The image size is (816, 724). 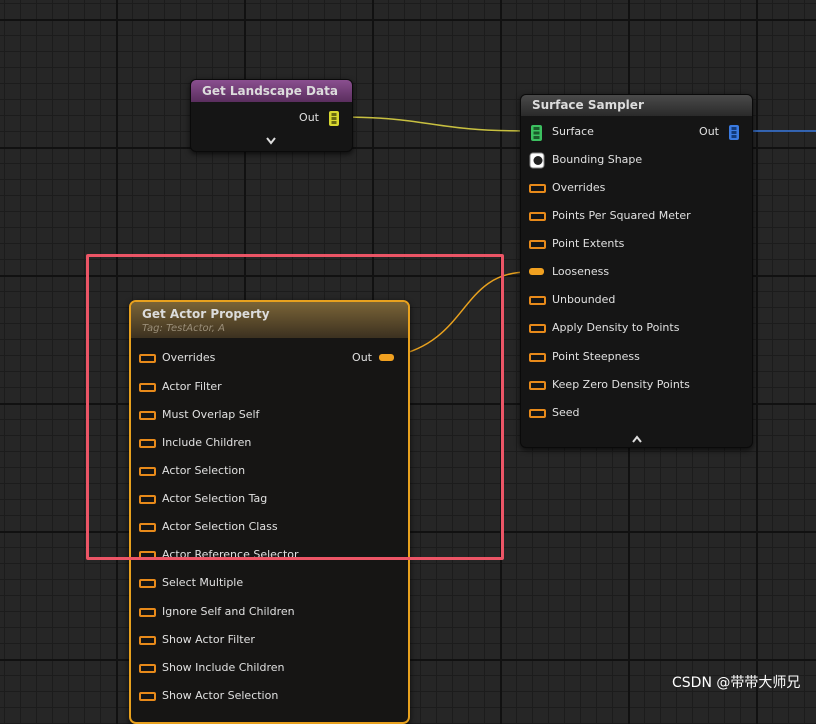 What do you see at coordinates (223, 667) in the screenshot?
I see `actor-input-label: Show Include Children` at bounding box center [223, 667].